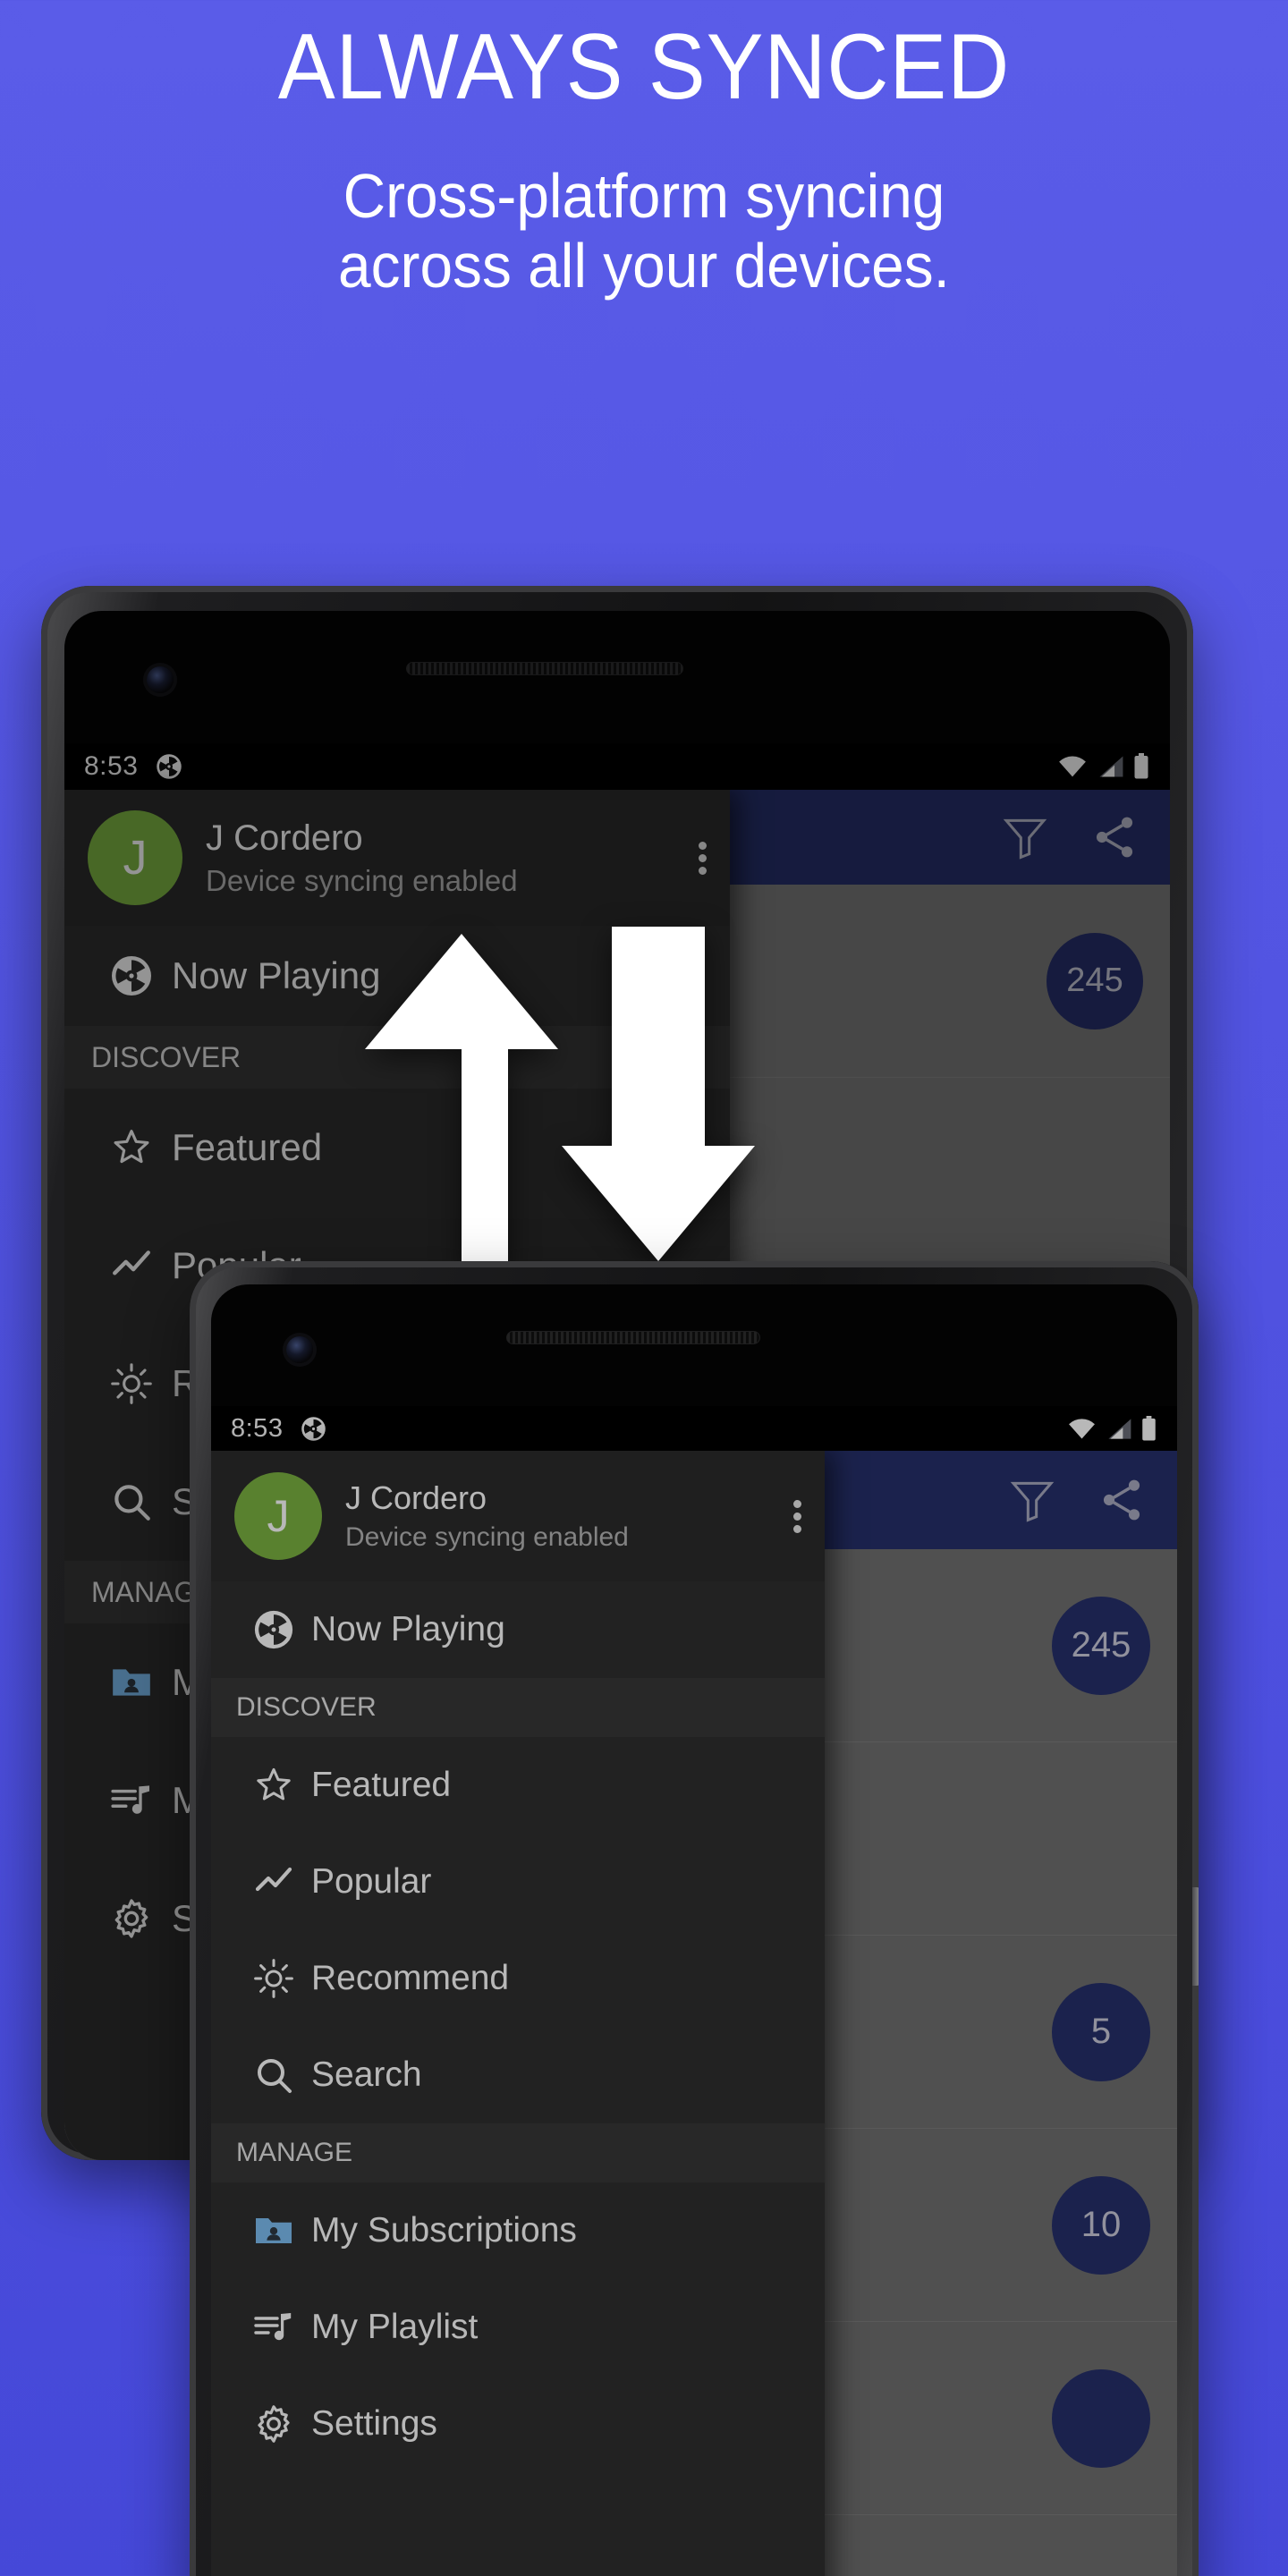 The width and height of the screenshot is (1288, 2576). I want to click on drawer-item-label: Popular, so click(371, 1881).